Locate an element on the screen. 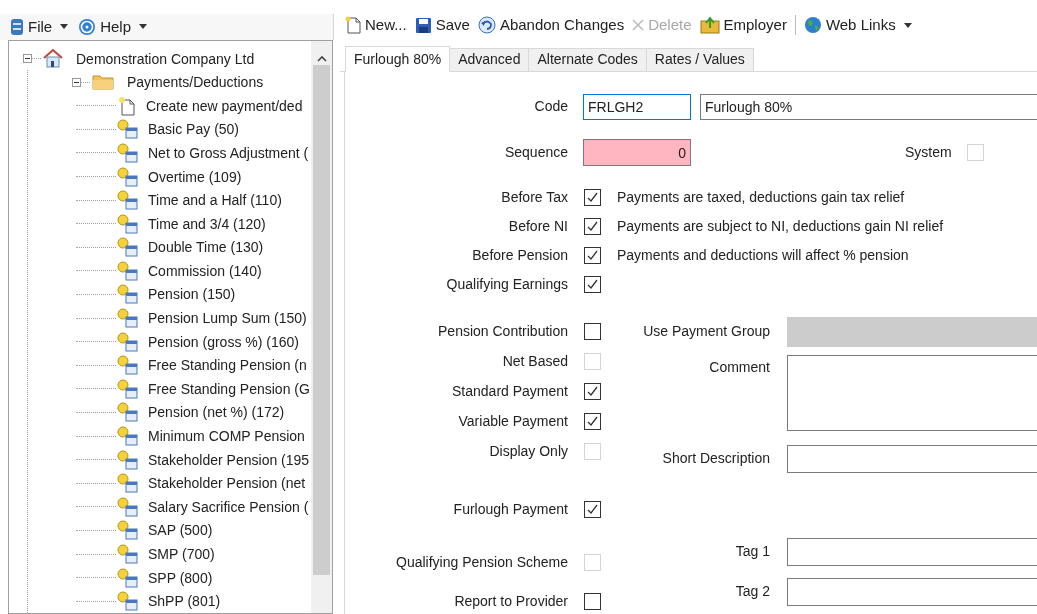 This screenshot has height=614, width=1037. field-label: Pension Contribution is located at coordinates (502, 331).